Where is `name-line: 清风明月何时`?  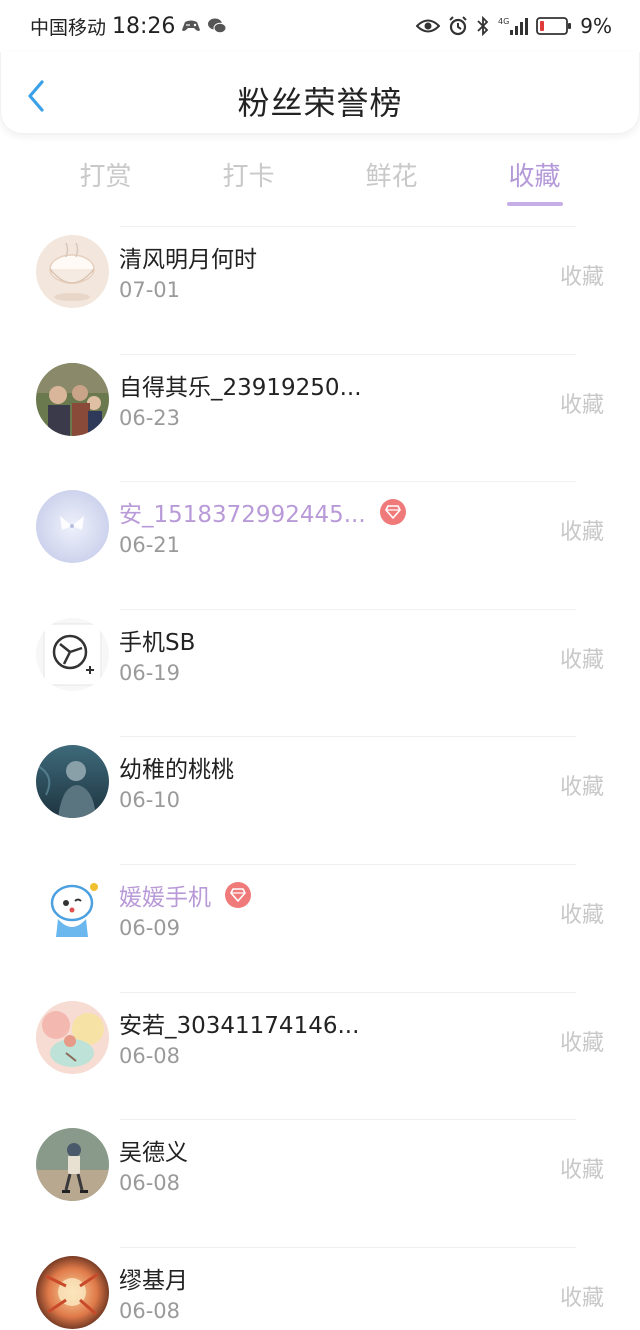 name-line: 清风明月何时 is located at coordinates (188, 257).